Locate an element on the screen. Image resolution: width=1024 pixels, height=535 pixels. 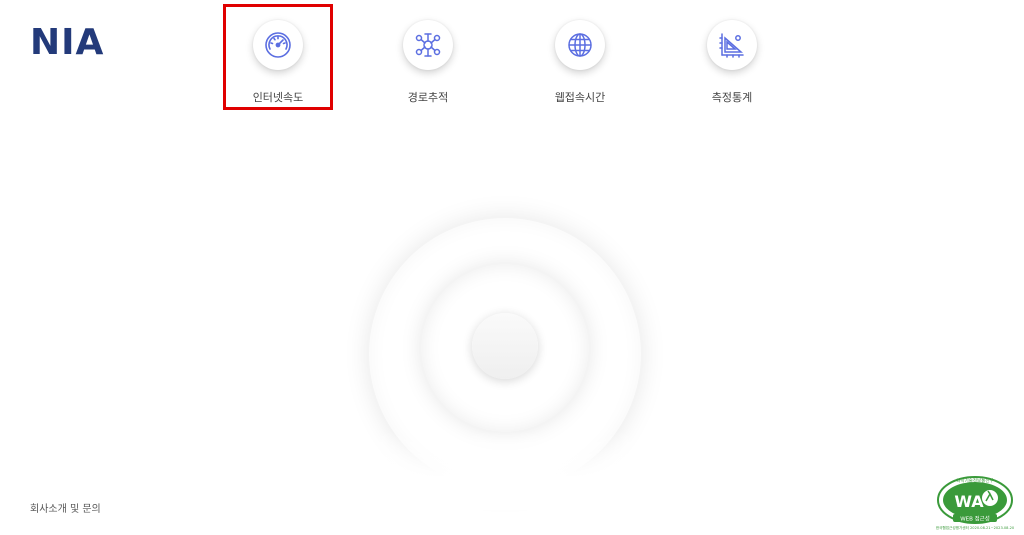
nav-item-web-access-time: 웹접속시간 is located at coordinates (580, 57).